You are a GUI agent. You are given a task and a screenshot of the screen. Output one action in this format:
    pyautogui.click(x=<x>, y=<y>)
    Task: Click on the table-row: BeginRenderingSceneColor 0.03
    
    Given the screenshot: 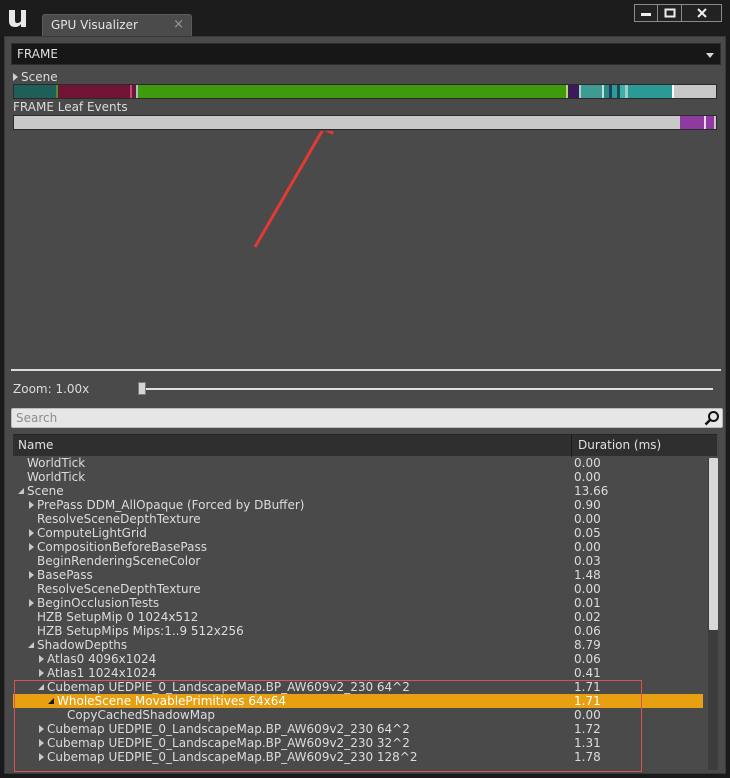 What is the action you would take?
    pyautogui.click(x=358, y=561)
    